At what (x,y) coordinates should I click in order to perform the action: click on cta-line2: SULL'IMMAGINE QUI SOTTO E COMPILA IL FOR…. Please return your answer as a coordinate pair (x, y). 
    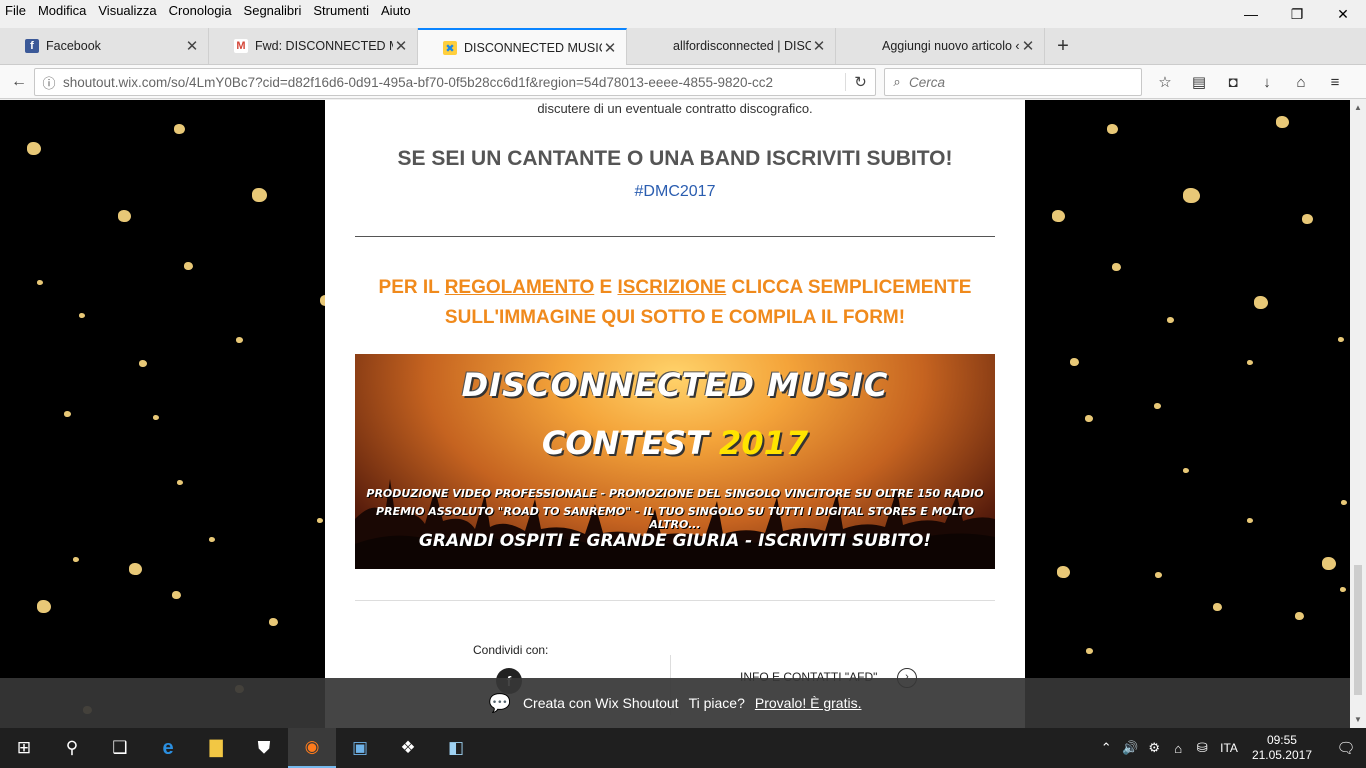
    Looking at the image, I should click on (675, 317).